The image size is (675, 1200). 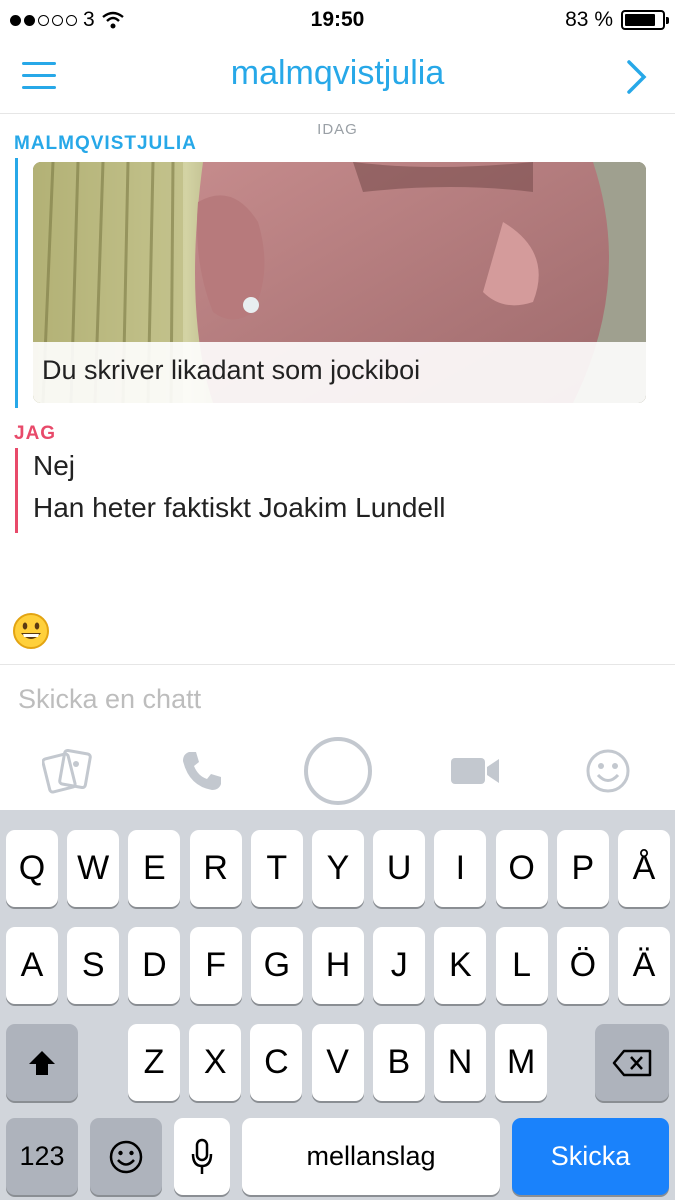 What do you see at coordinates (202, 771) in the screenshot?
I see `phone-icon` at bounding box center [202, 771].